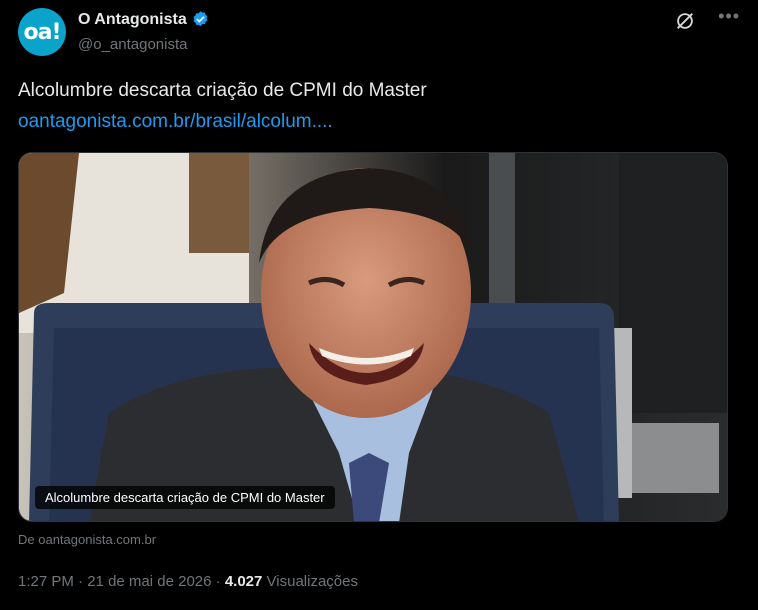 The height and width of the screenshot is (610, 758). I want to click on avatar-logo-text: oa!, so click(42, 32).